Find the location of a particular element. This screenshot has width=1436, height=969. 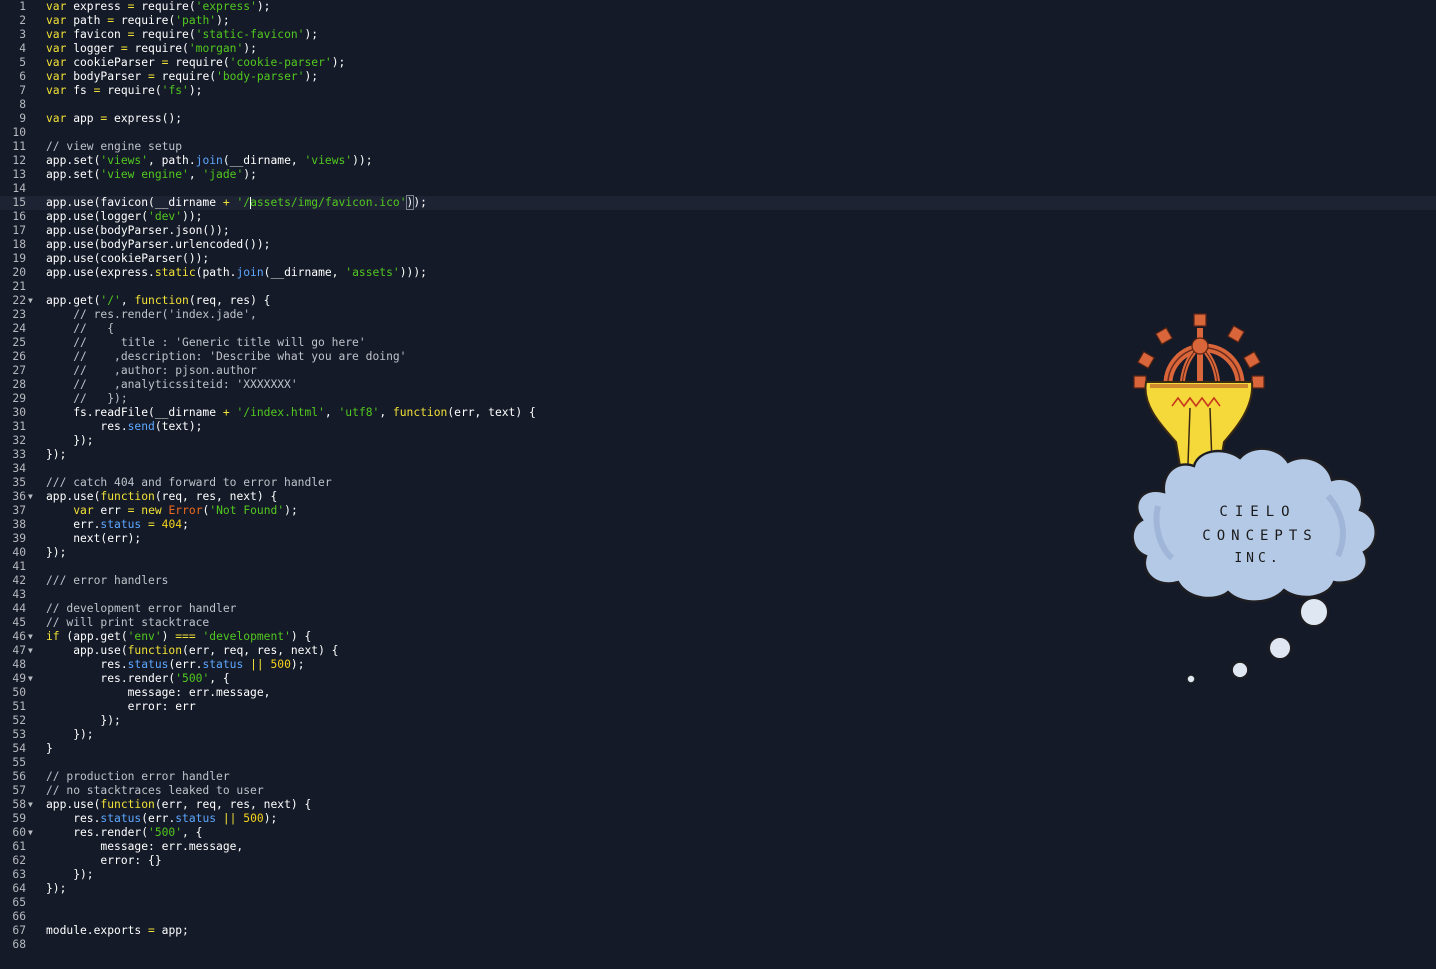

code-line: 59 res.status(err.status || 500); is located at coordinates (550, 819).